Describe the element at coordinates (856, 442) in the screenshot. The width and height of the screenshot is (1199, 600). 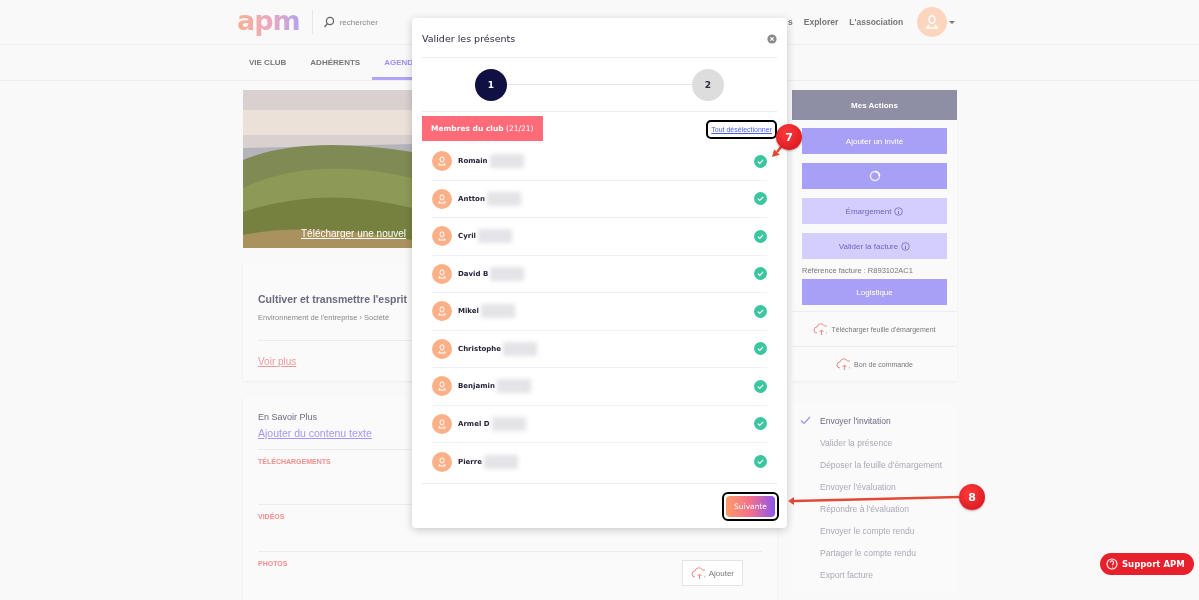
I see `progress-step: Valider la présence` at that location.